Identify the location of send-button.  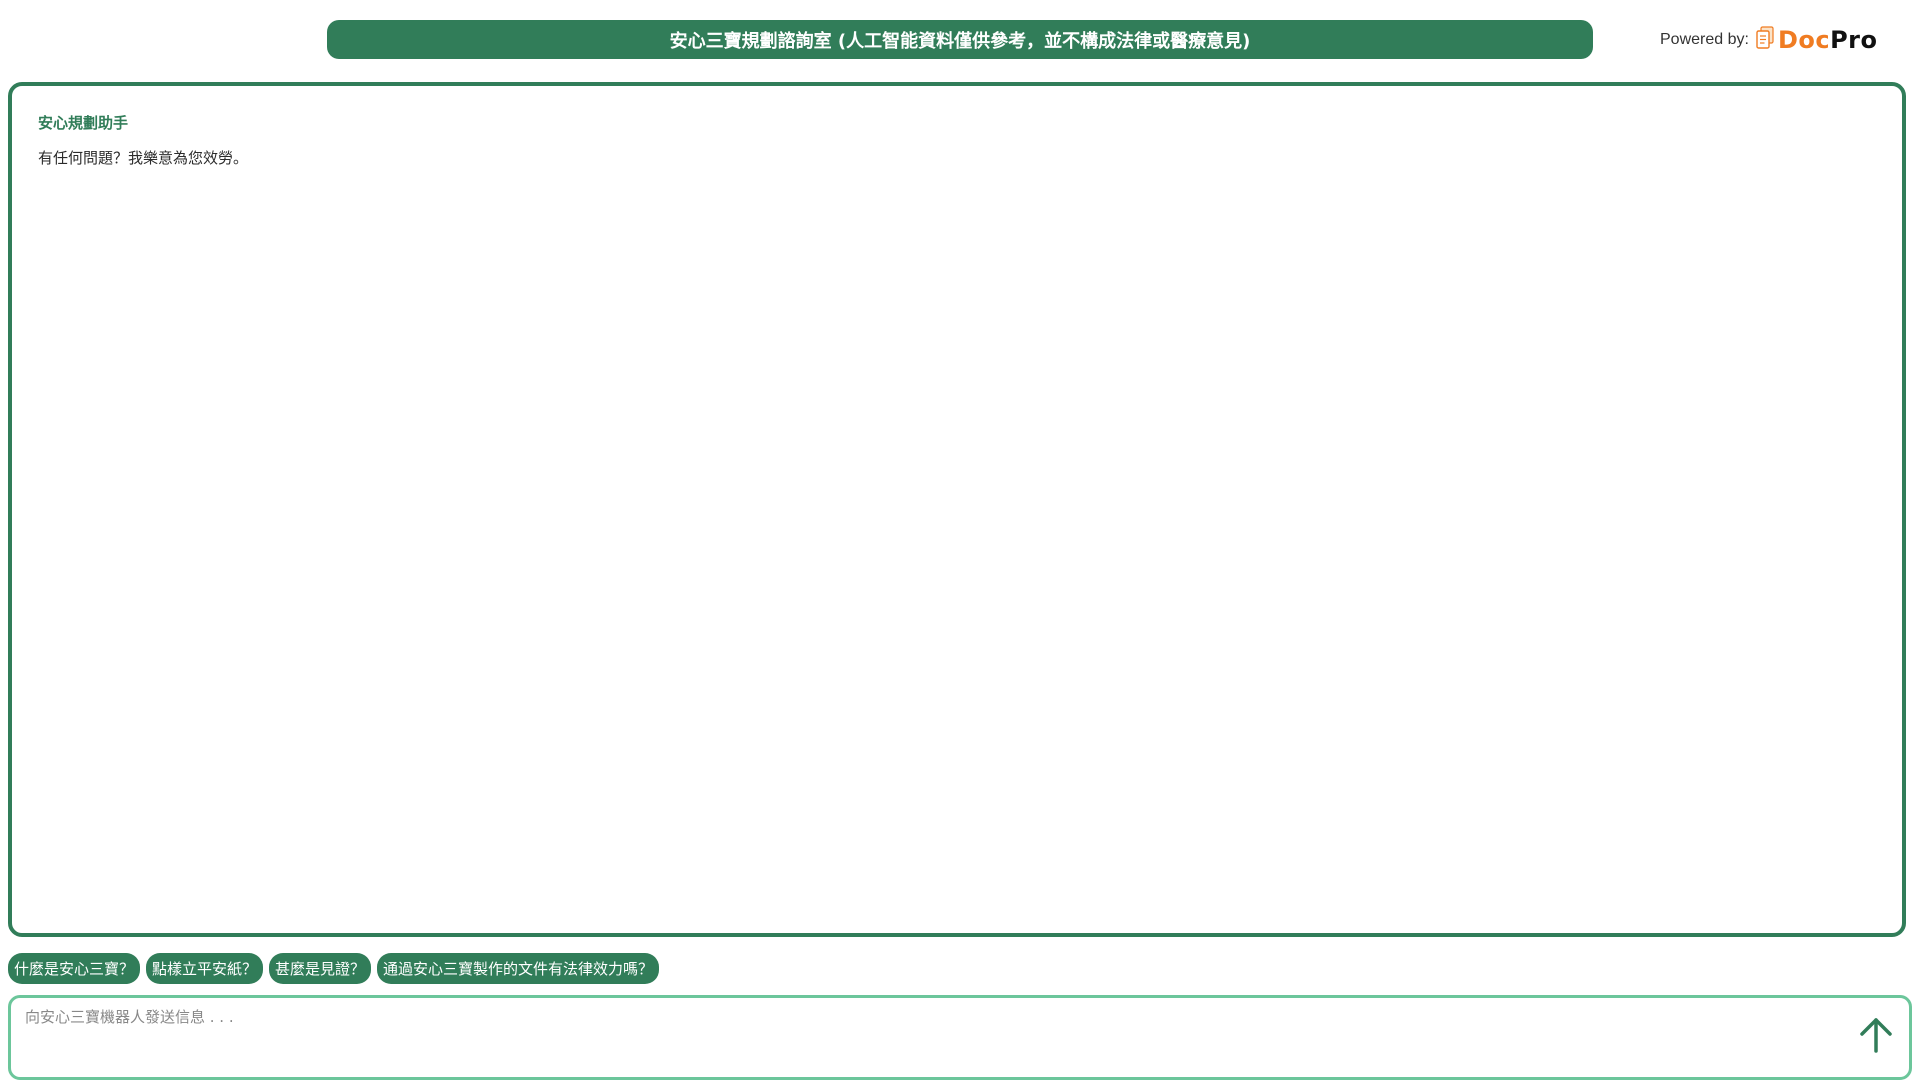
(1876, 1037).